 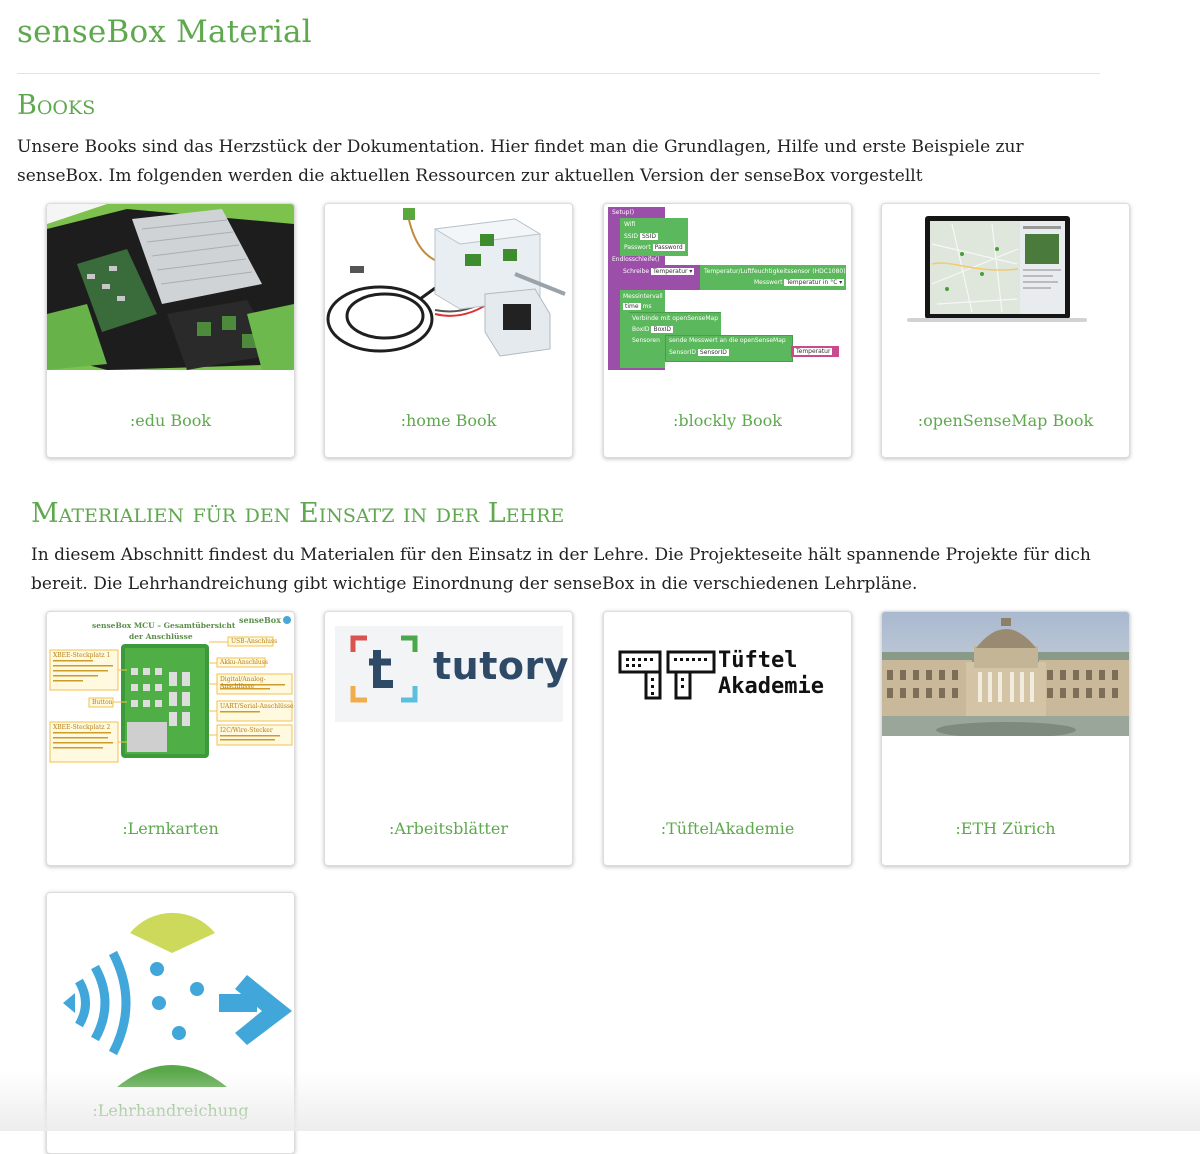 I want to click on home-book-label: :home Book, so click(x=448, y=420).